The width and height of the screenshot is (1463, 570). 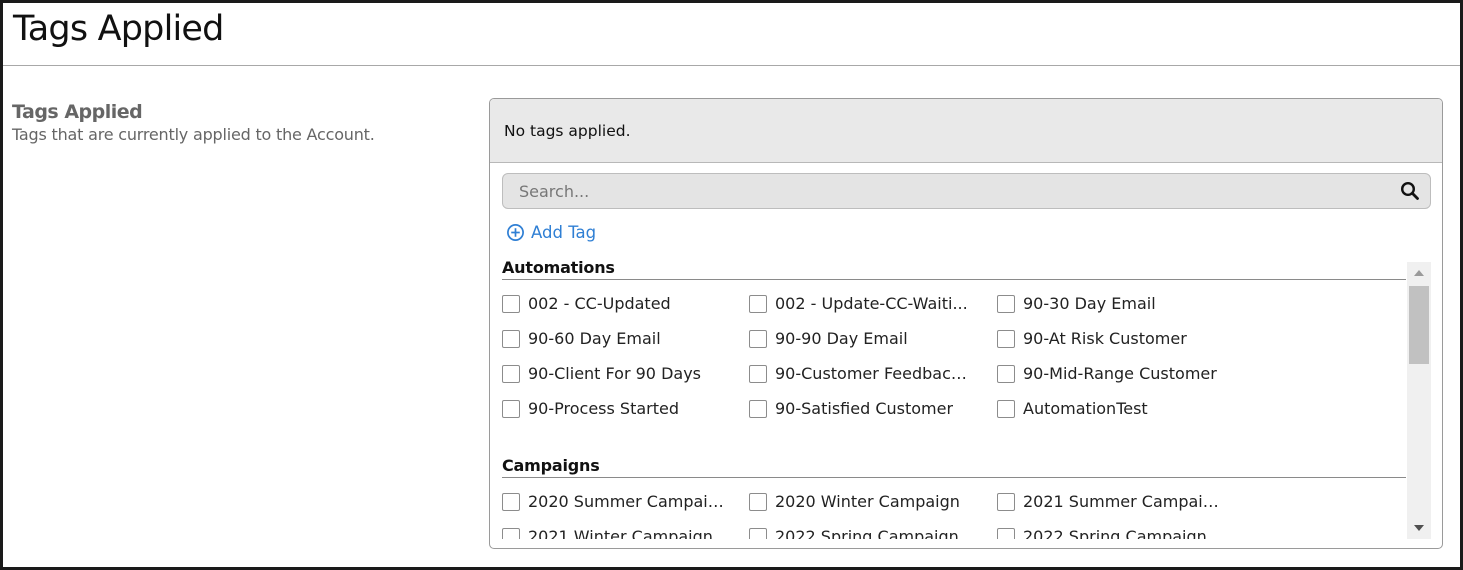 What do you see at coordinates (731, 65) in the screenshot?
I see `header-divider` at bounding box center [731, 65].